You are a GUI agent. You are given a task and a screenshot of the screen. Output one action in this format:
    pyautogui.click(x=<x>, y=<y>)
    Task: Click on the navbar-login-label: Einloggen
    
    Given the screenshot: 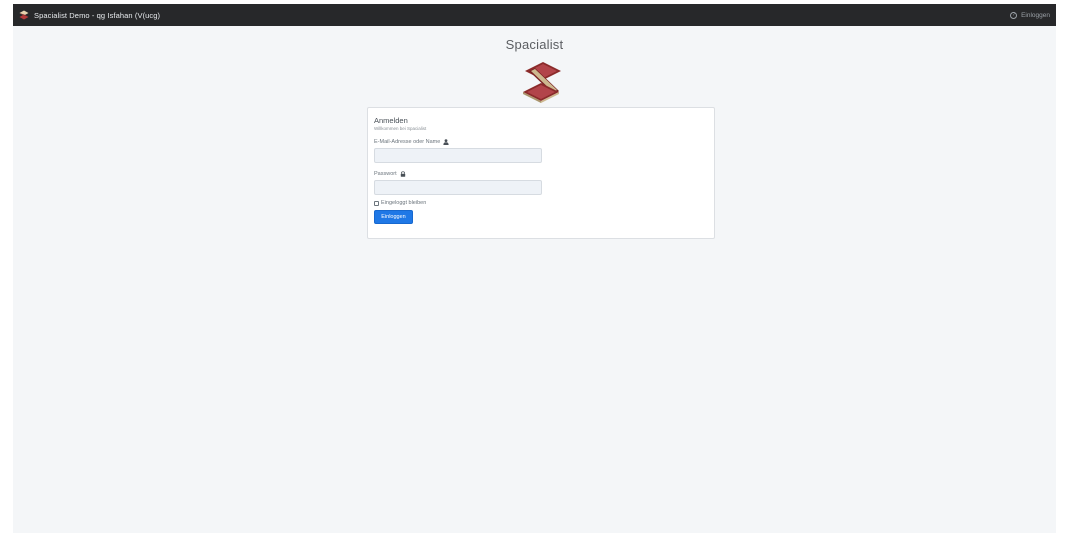 What is the action you would take?
    pyautogui.click(x=1035, y=15)
    